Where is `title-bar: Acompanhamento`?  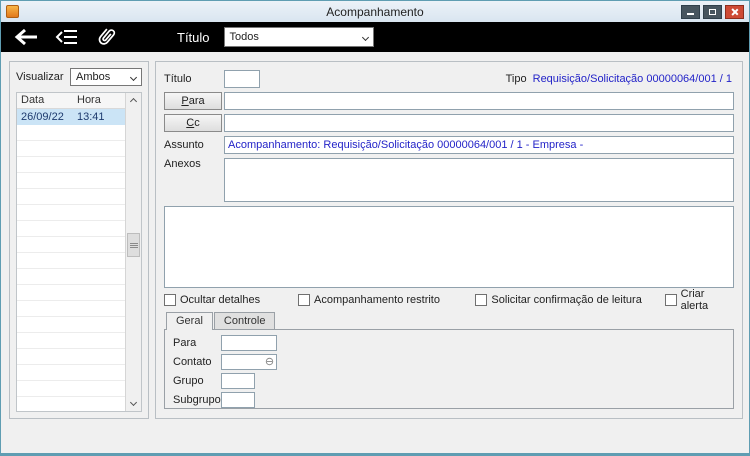
title-bar: Acompanhamento is located at coordinates (375, 11).